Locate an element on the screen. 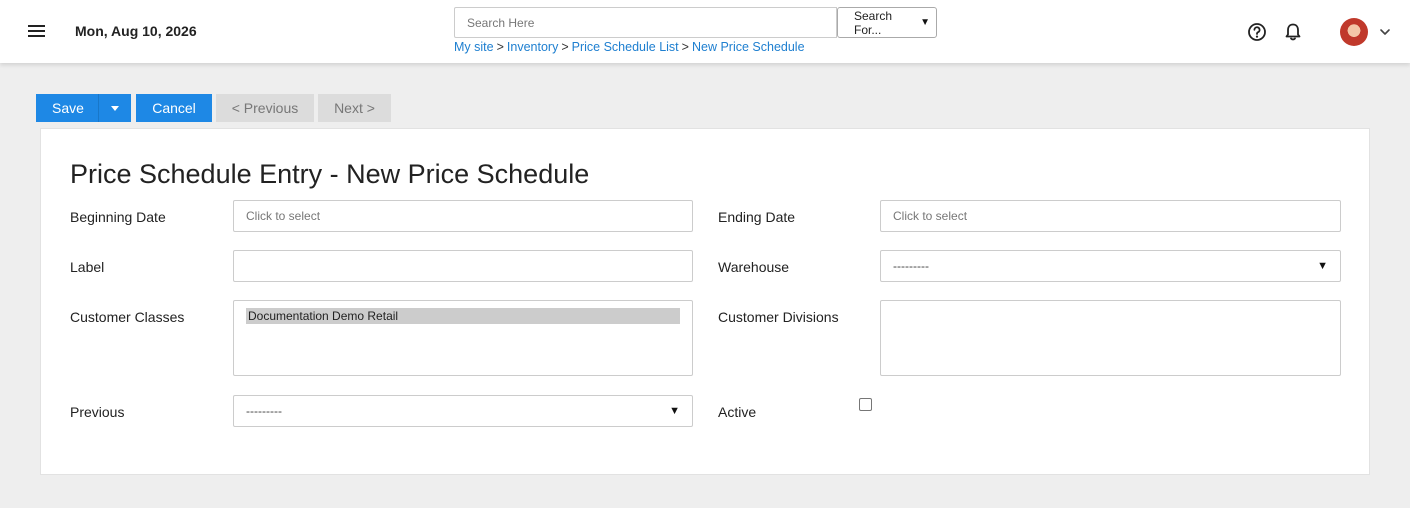  list-item: Documentation Demo Retail is located at coordinates (463, 316).